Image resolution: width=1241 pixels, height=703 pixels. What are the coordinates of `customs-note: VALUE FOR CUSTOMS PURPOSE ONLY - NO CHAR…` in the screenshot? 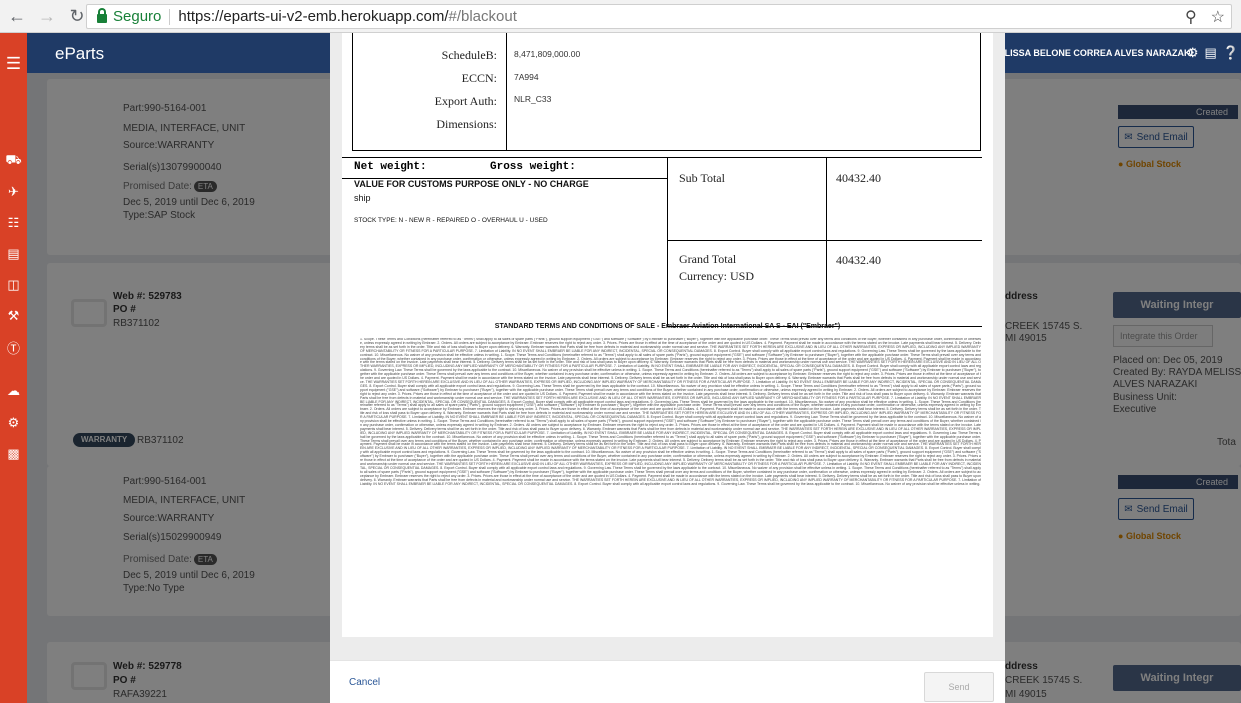 It's located at (471, 184).